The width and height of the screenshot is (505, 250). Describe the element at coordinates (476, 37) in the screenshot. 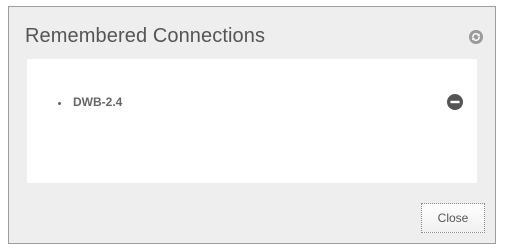

I see `refresh-icon` at that location.